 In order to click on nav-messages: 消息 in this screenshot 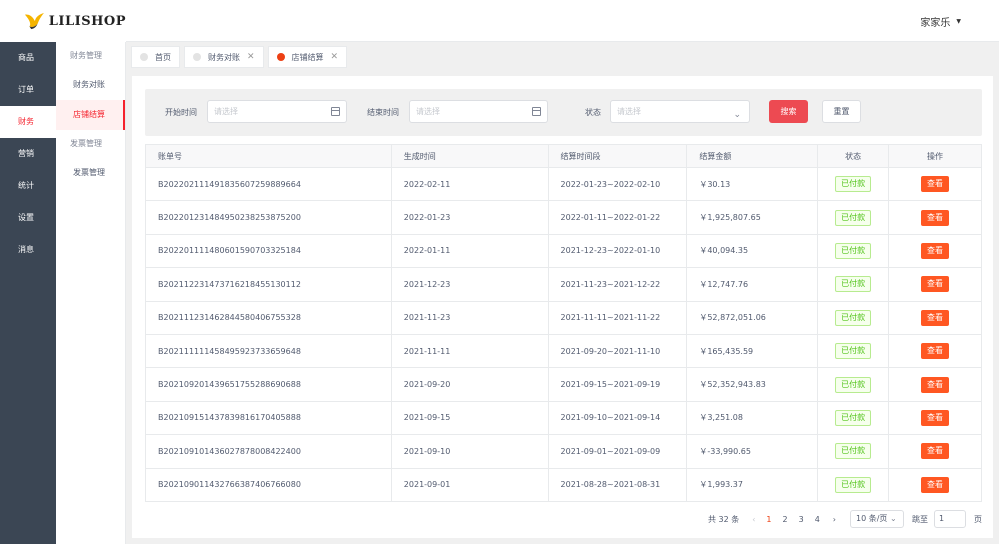, I will do `click(28, 250)`.